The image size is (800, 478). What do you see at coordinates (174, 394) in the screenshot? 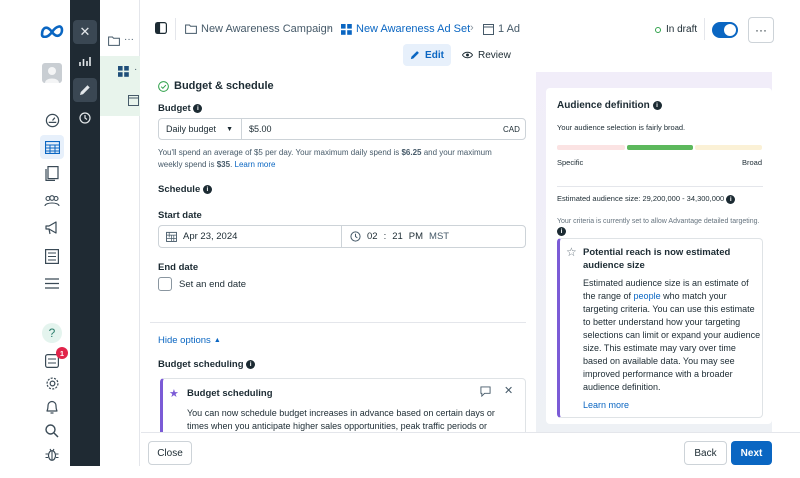
I see `star-icon: ★` at bounding box center [174, 394].